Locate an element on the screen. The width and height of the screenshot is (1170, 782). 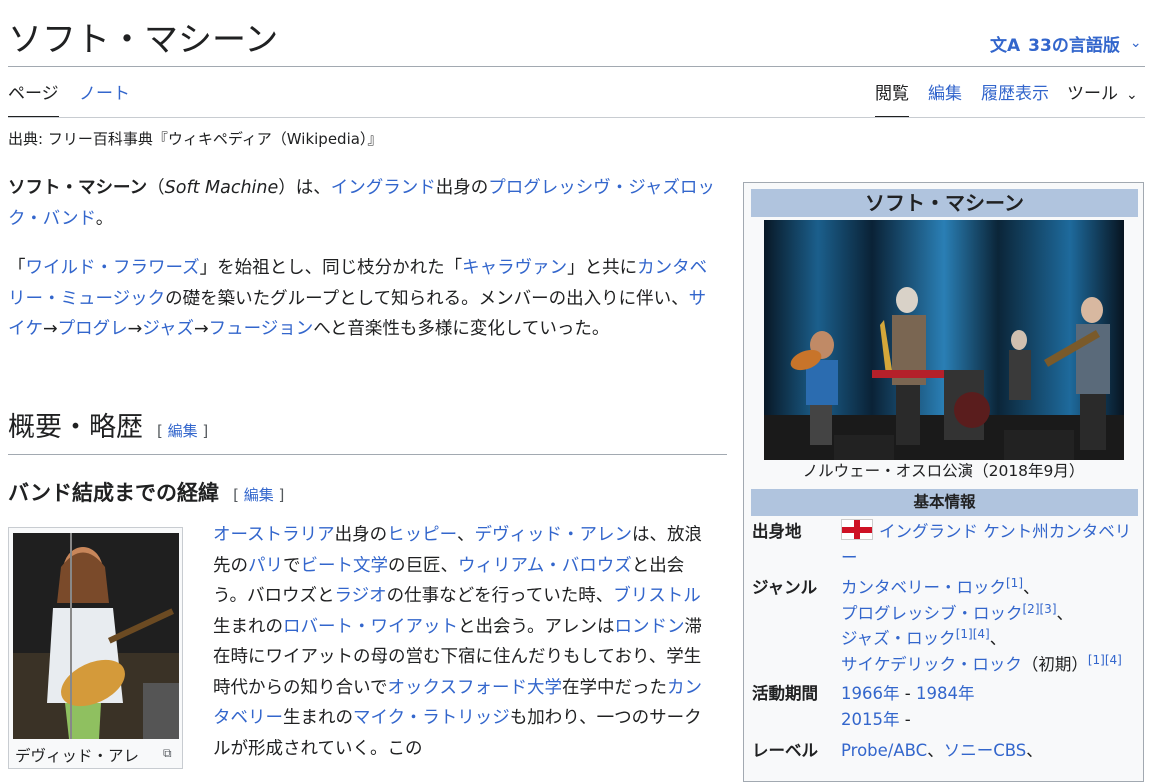
link-1984: 1984年 is located at coordinates (945, 693).